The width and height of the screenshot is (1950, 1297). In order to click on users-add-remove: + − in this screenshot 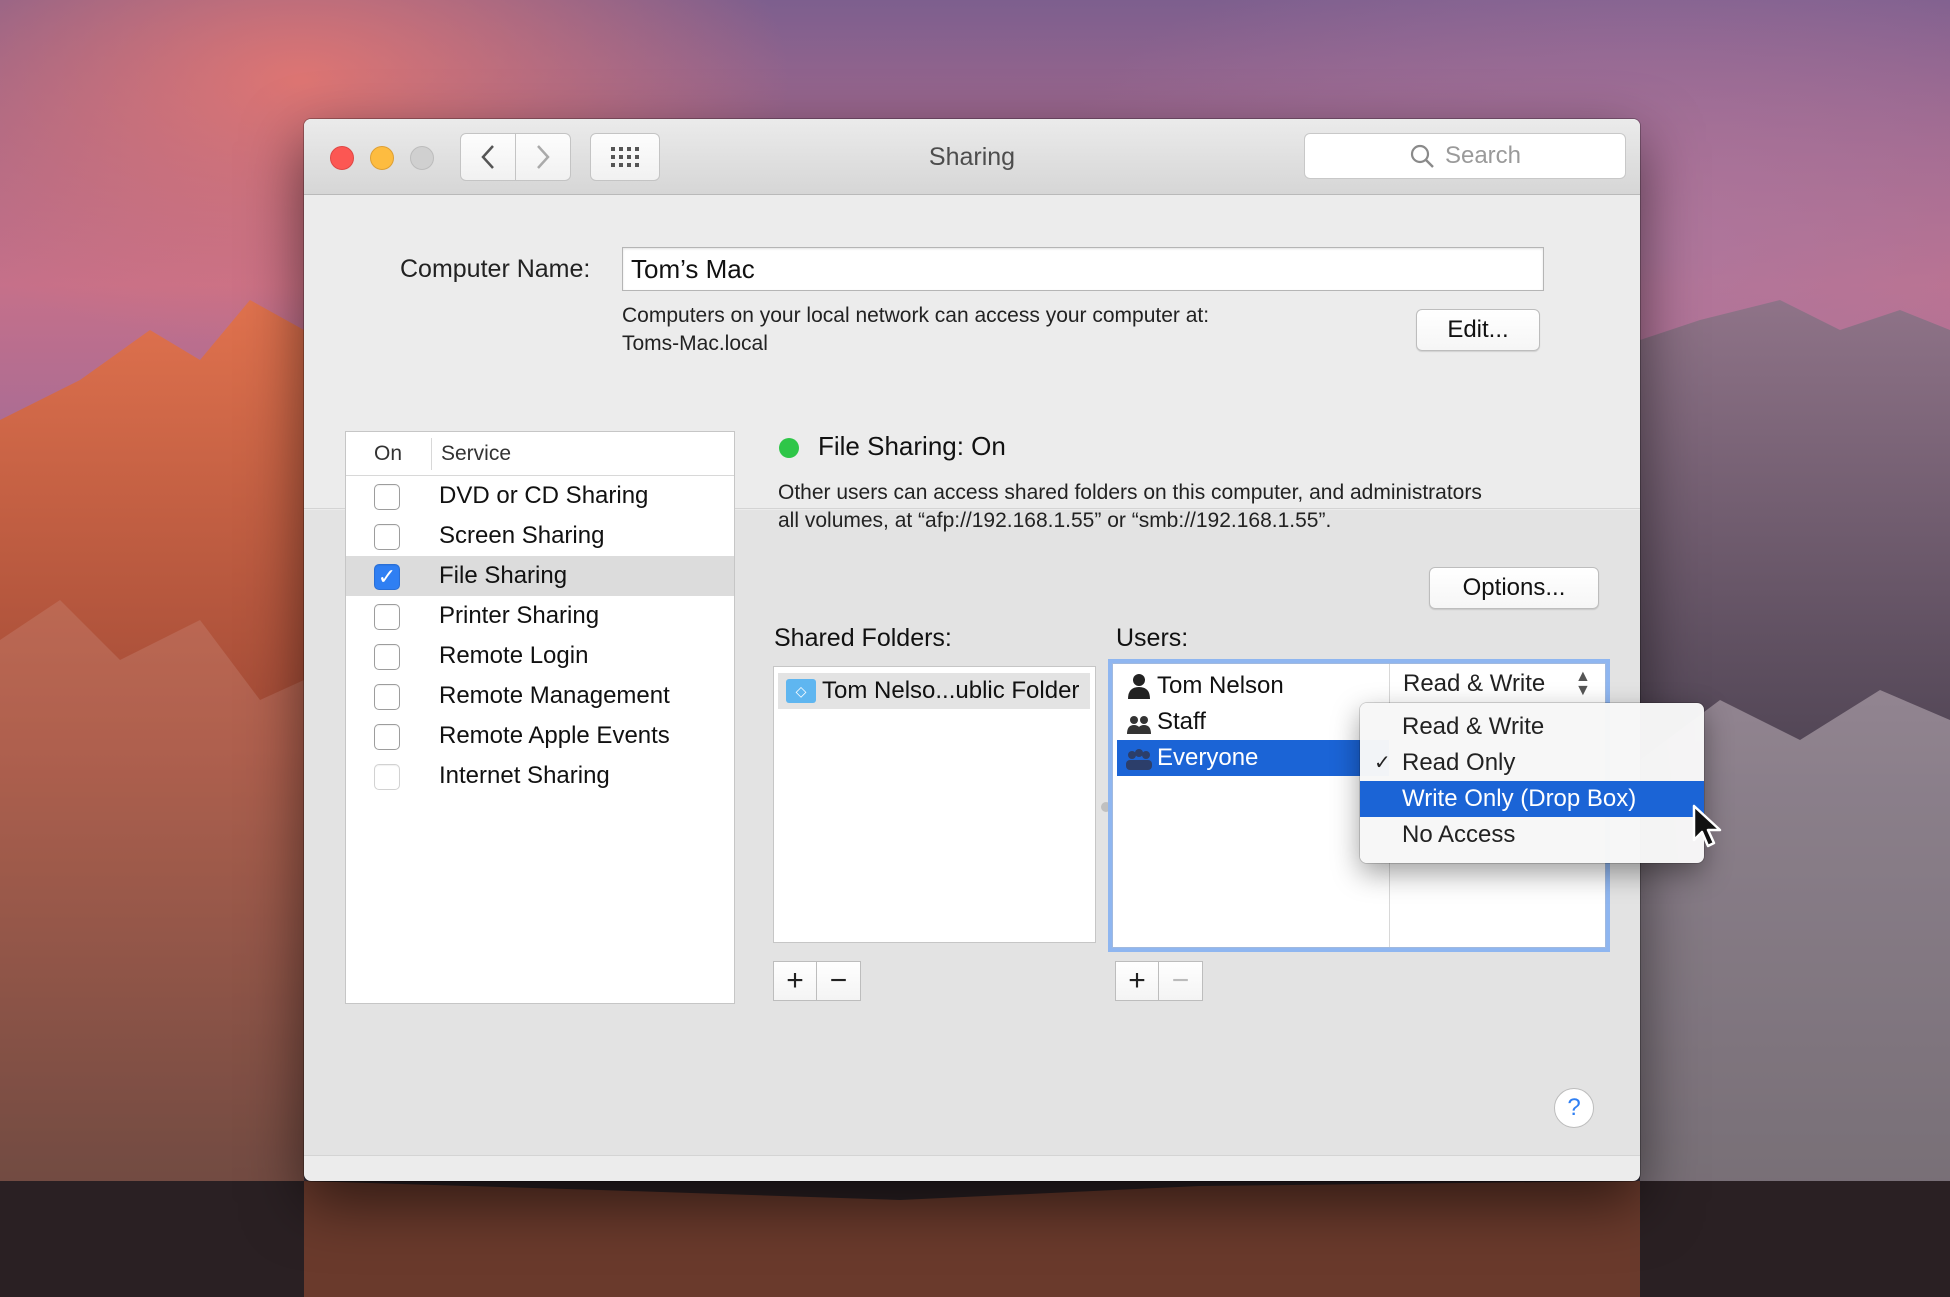, I will do `click(1159, 981)`.